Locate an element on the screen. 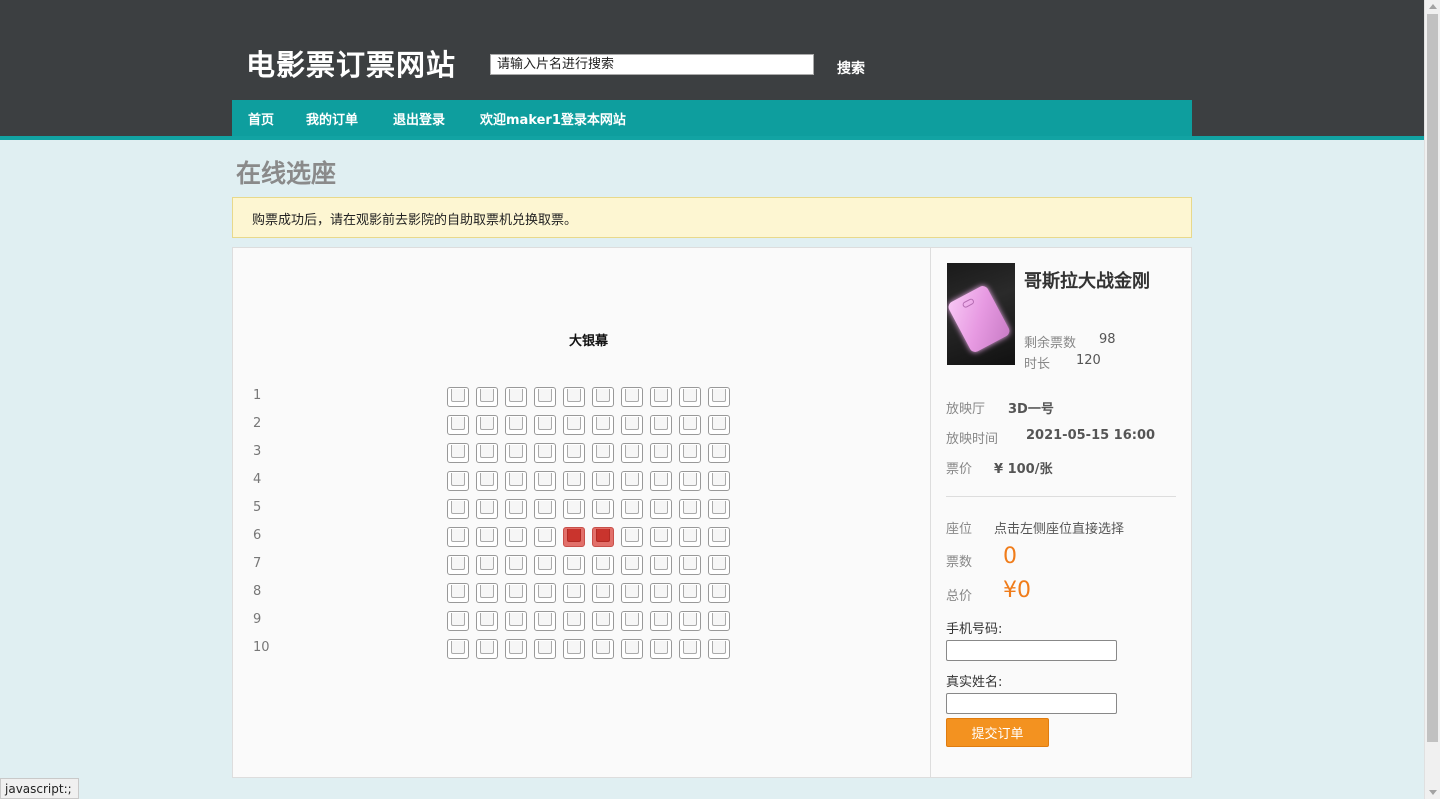 The width and height of the screenshot is (1440, 799). nav-logout: 退出登录 is located at coordinates (419, 118).